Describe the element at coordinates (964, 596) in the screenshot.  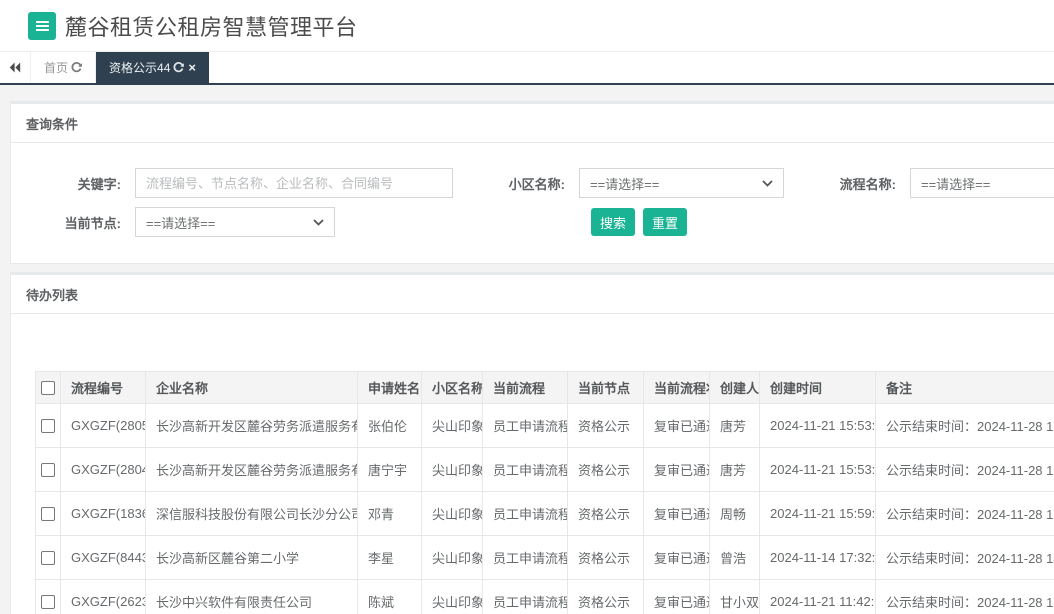
I see `cell-remark: 公示结束时间：2024-11-28 13:22:09` at that location.